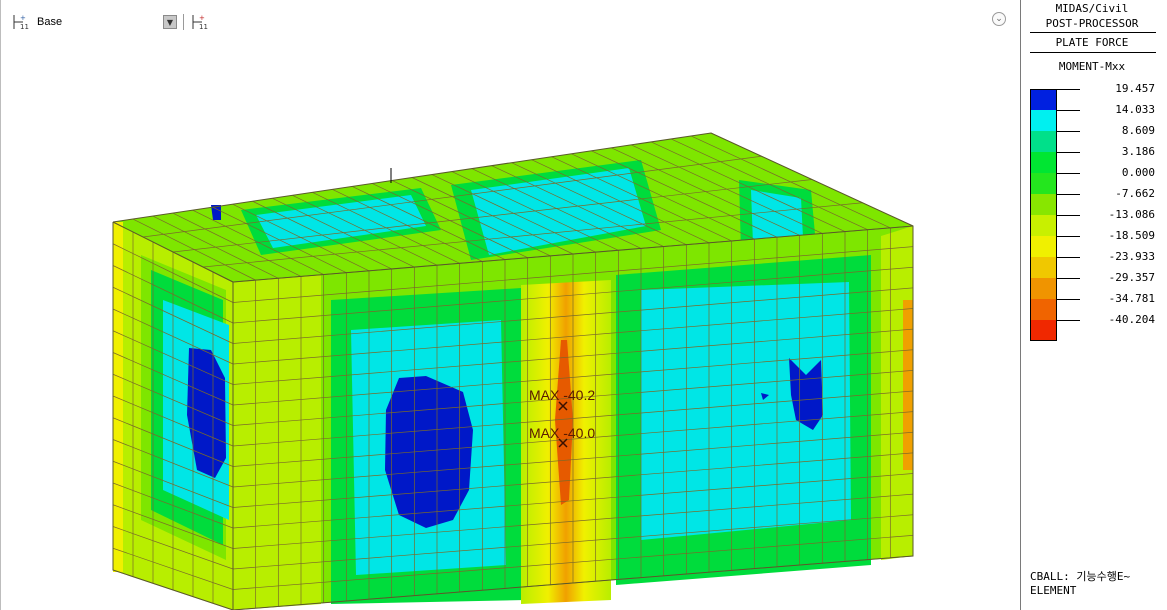  I want to click on legend-value: -13.086, so click(1131, 214).